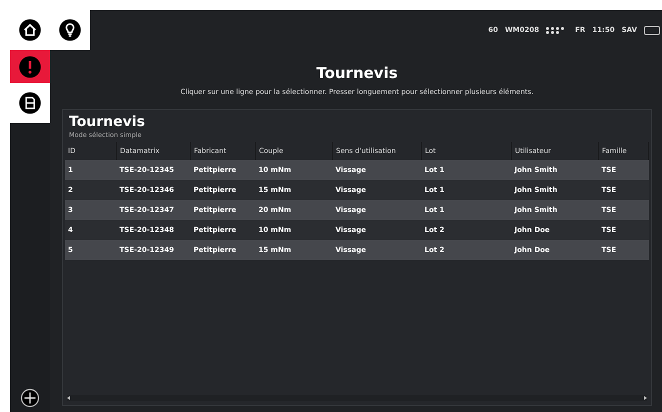  Describe the element at coordinates (107, 122) in the screenshot. I see `table-title: Tournevis` at that location.